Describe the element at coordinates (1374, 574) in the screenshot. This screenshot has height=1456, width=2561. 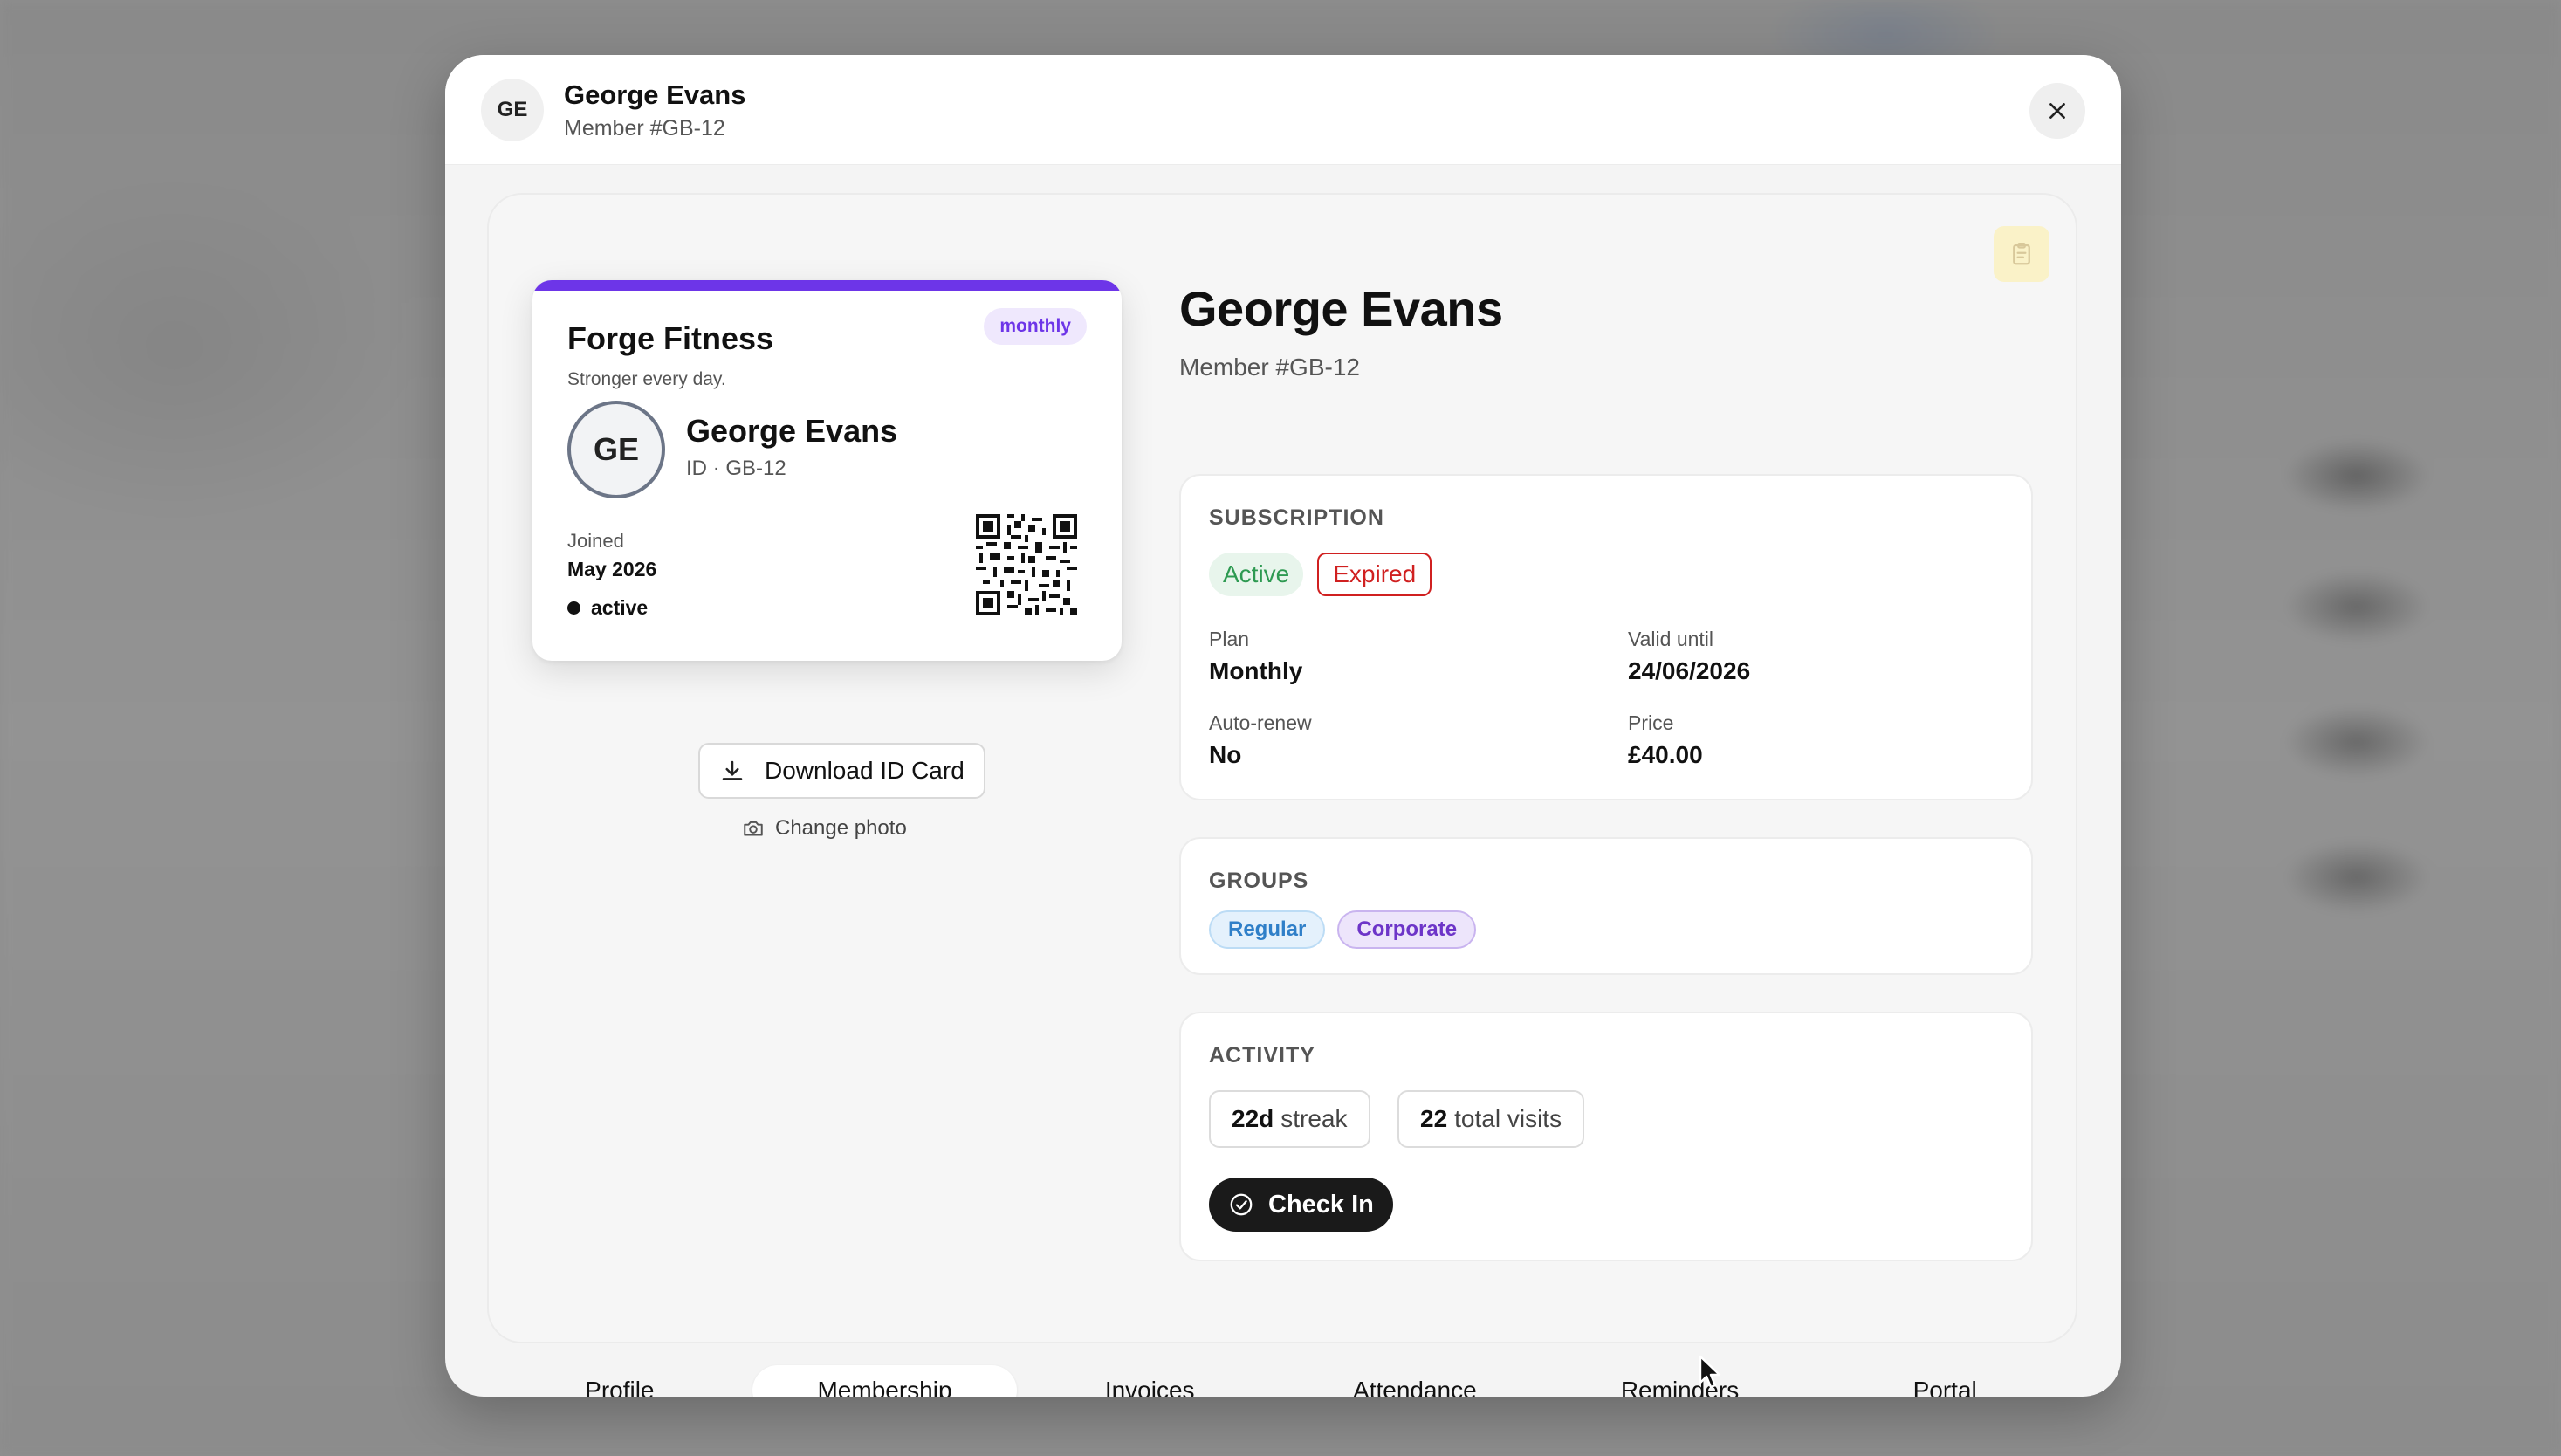
I see `status-badge-expired: Expired` at that location.